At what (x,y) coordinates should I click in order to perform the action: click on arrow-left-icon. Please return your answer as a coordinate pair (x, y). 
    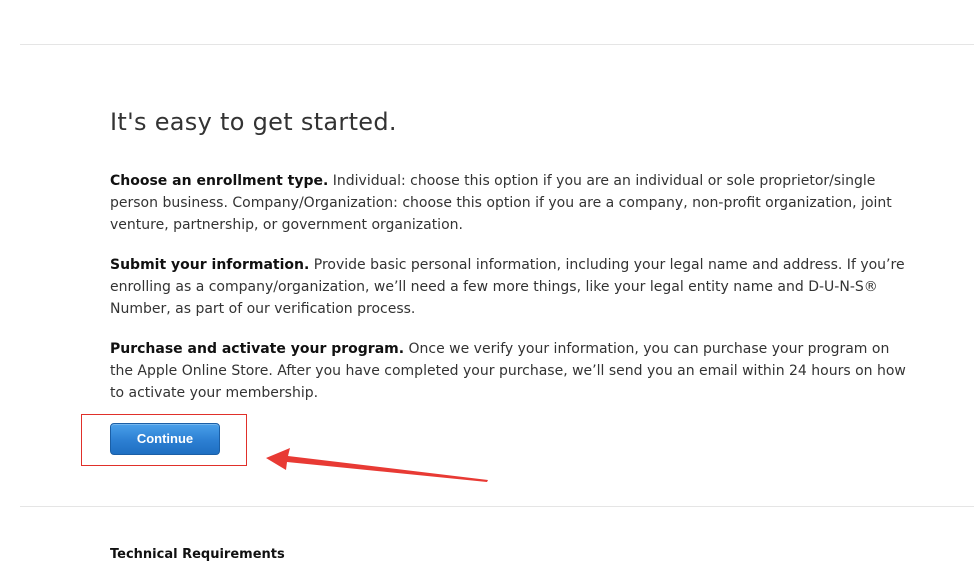
    Looking at the image, I should click on (377, 465).